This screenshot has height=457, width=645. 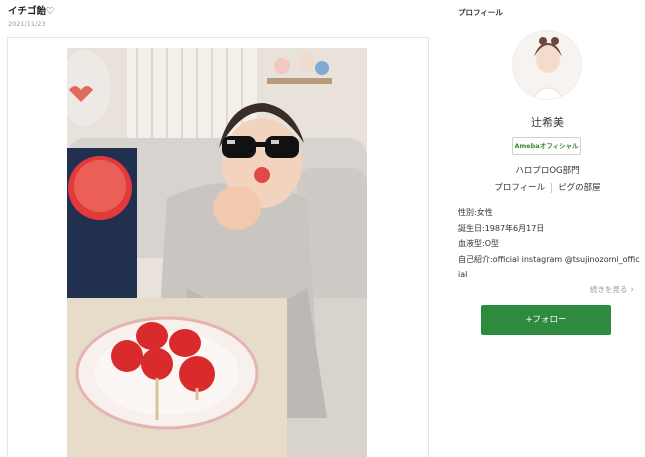 I want to click on info-gender: 性別:女性, so click(x=475, y=212).